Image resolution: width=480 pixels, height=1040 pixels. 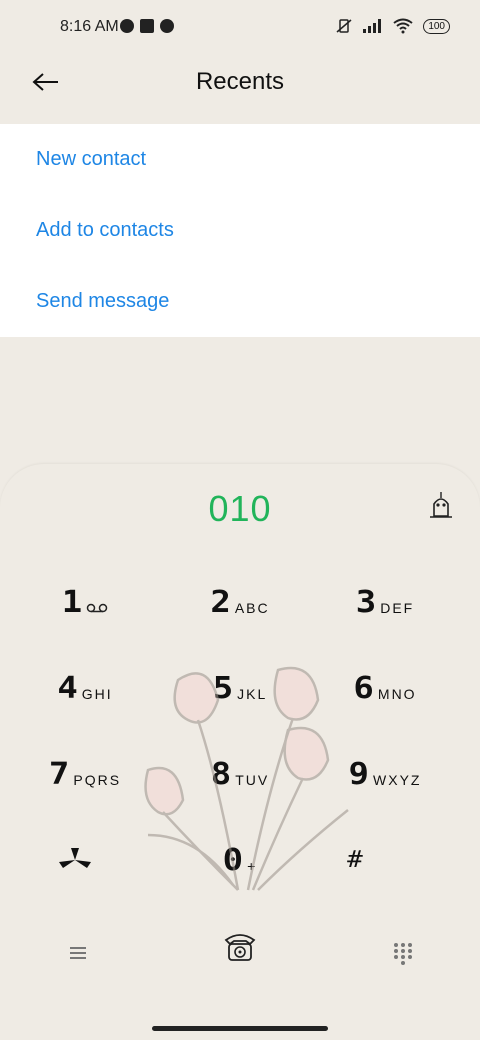 What do you see at coordinates (252, 608) in the screenshot?
I see `key-letters: ABC` at bounding box center [252, 608].